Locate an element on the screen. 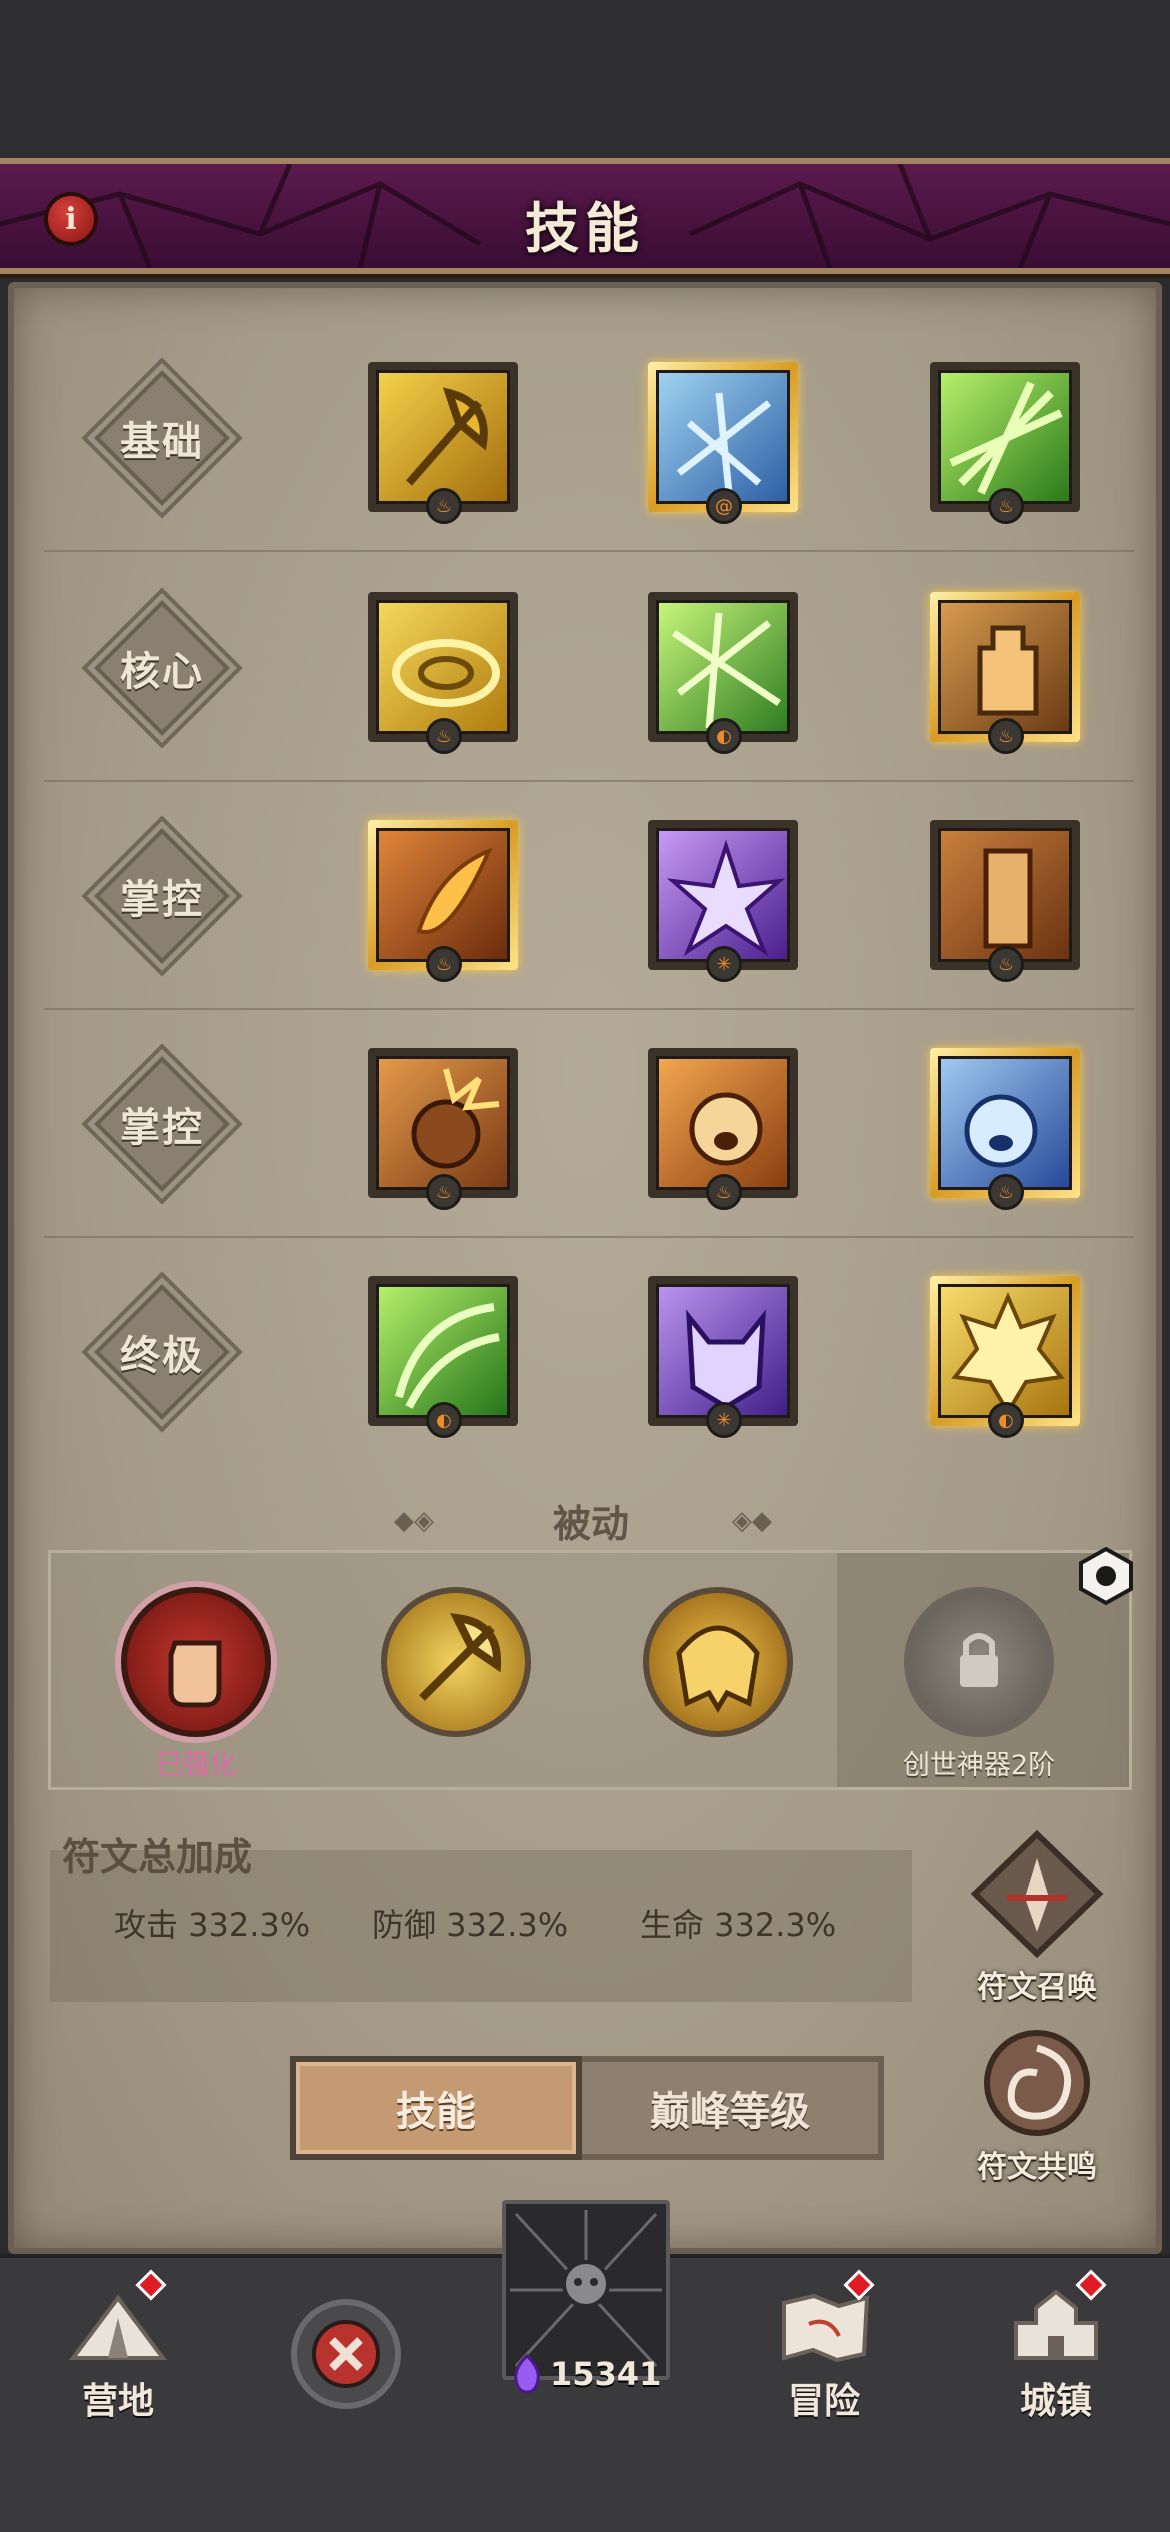 This screenshot has width=1170, height=2532. skill-slot-fire-charge: ♨ is located at coordinates (443, 901).